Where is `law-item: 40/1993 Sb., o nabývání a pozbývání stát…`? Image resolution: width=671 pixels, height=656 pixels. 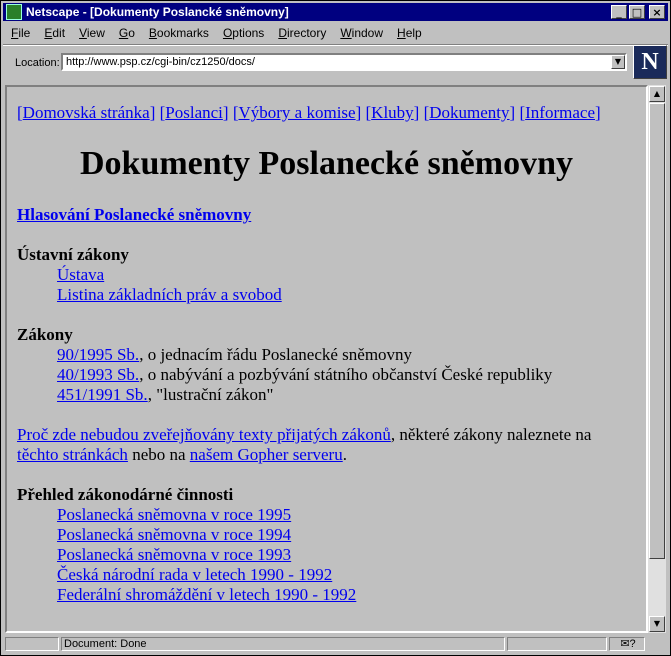
law-item: 40/1993 Sb., o nabývání a pozbývání stát… is located at coordinates (304, 375).